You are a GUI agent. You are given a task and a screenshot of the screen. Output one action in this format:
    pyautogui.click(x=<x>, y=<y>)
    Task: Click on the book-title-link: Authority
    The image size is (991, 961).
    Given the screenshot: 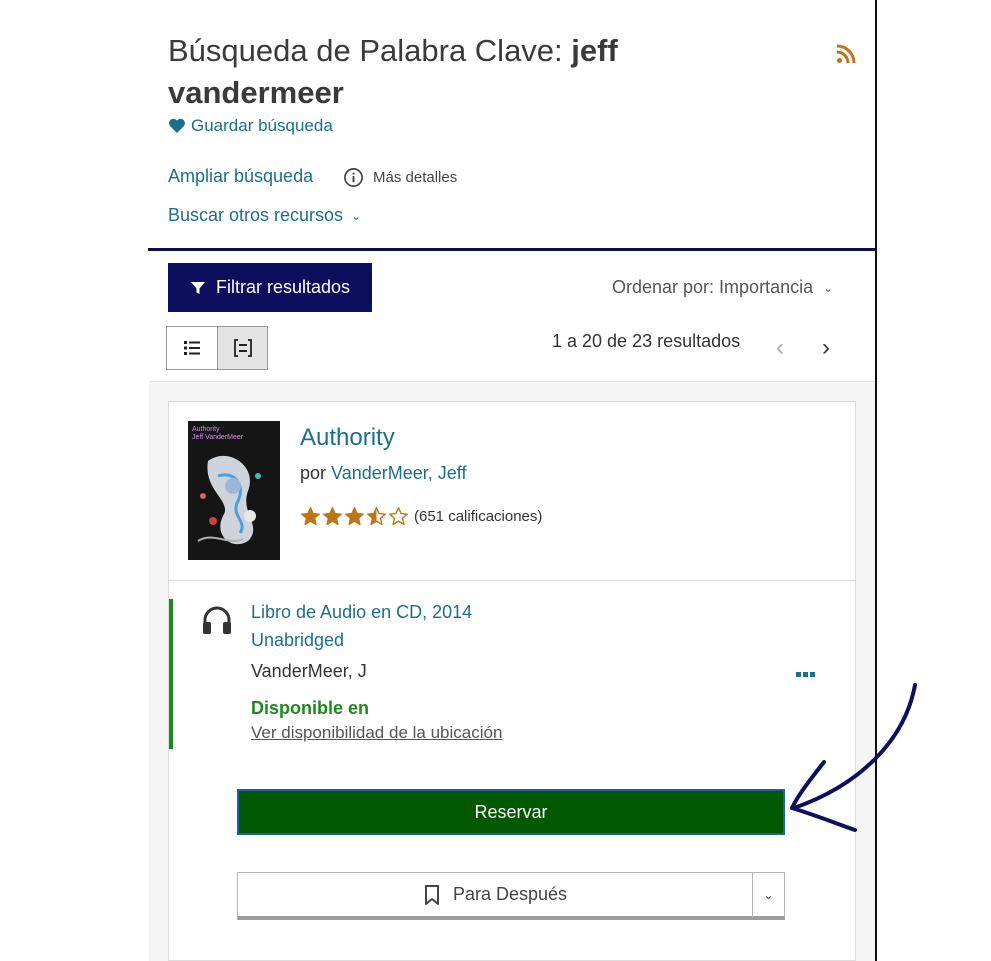 What is the action you would take?
    pyautogui.click(x=347, y=438)
    